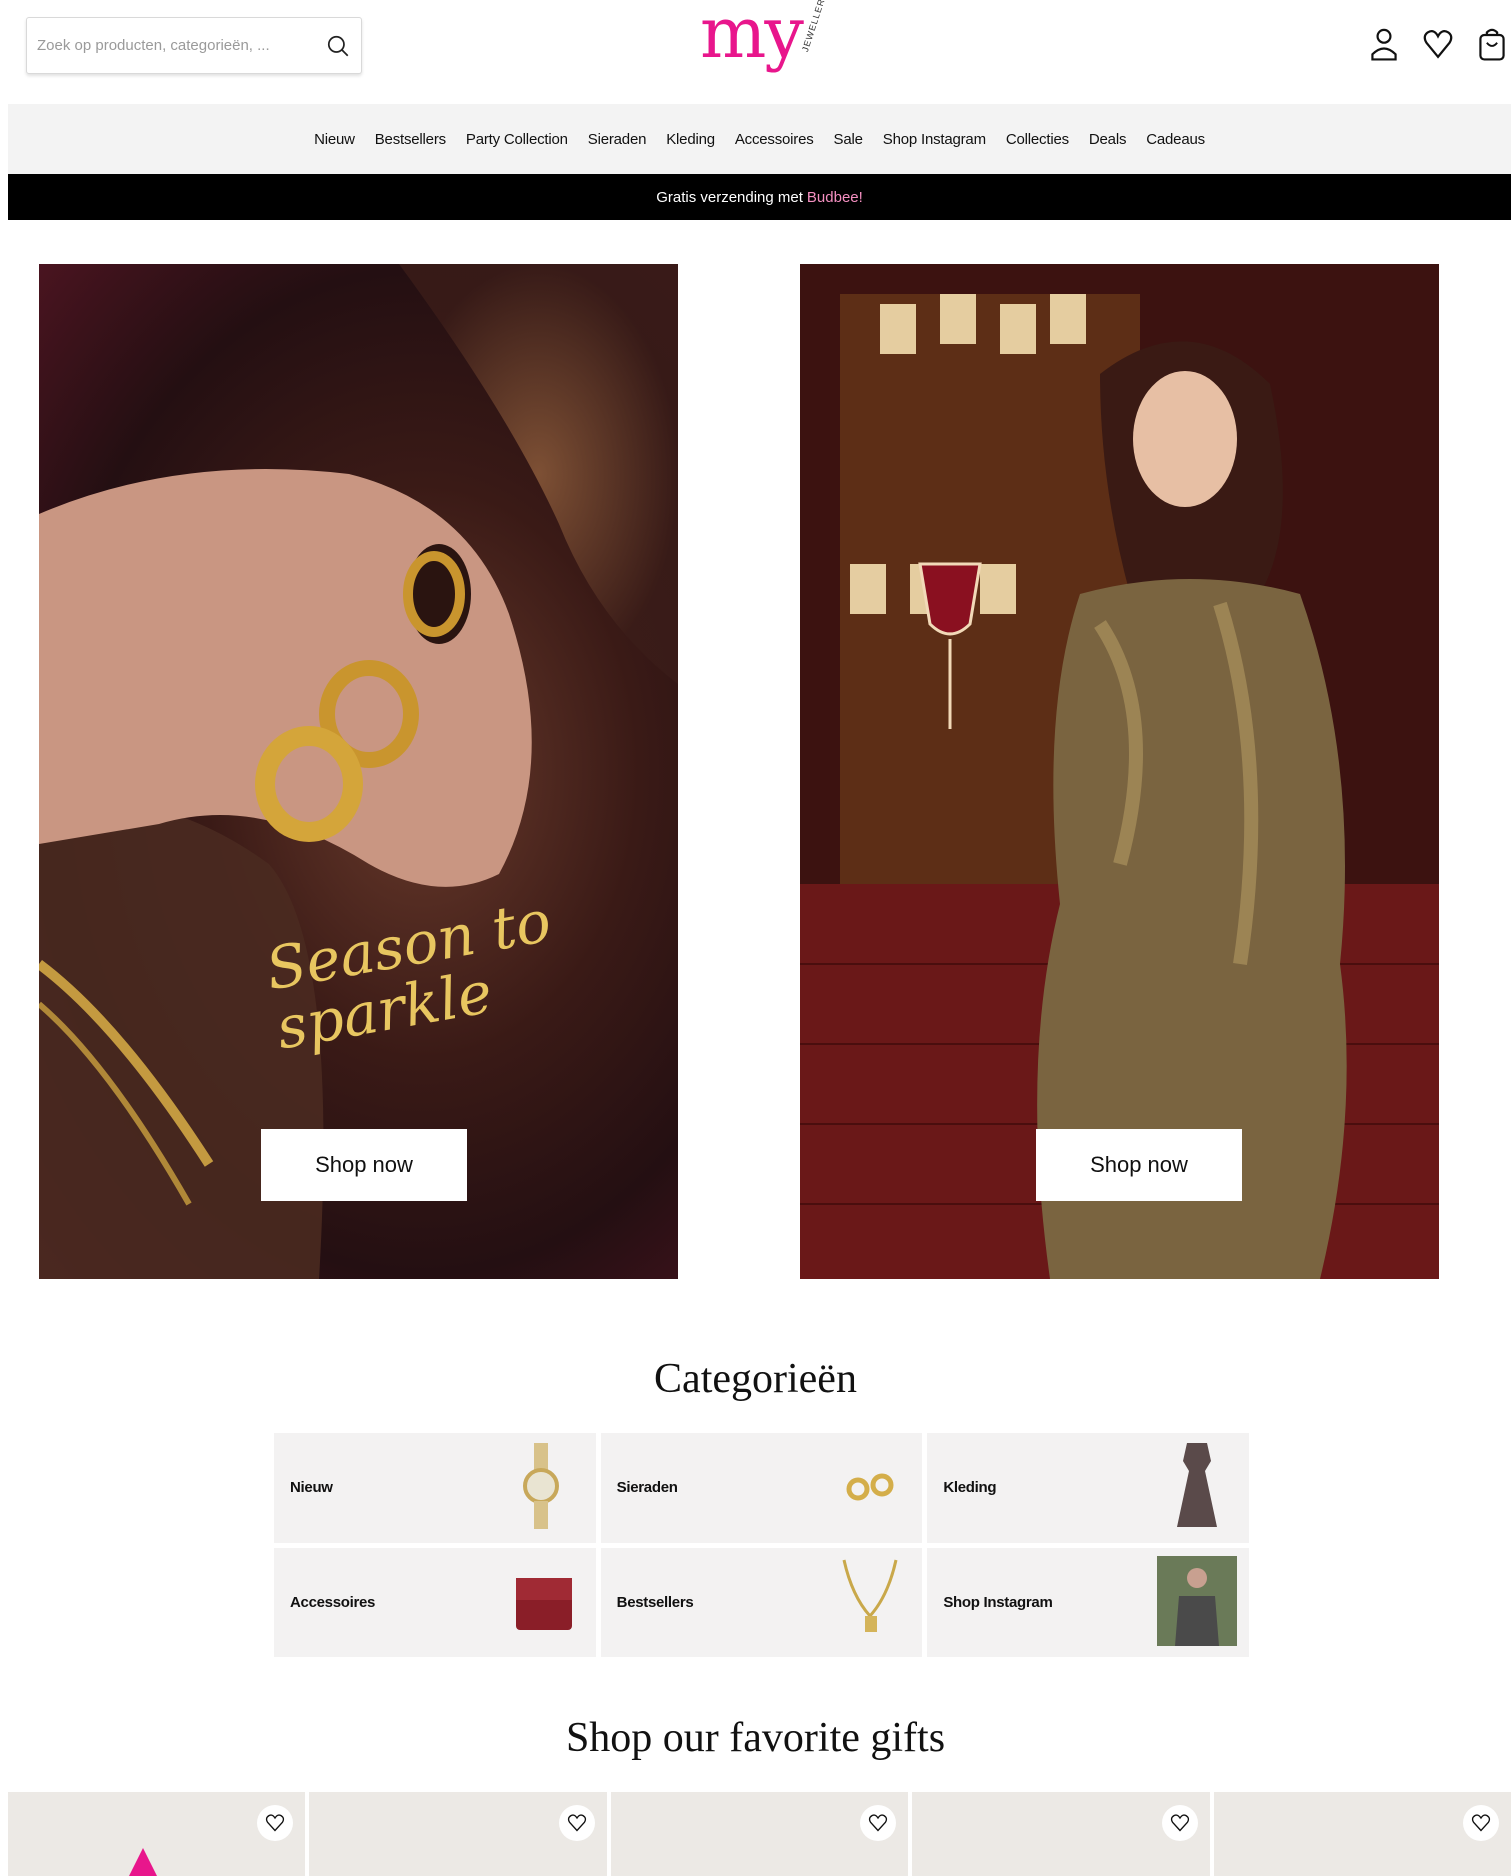  Describe the element at coordinates (435, 1488) in the screenshot. I see `category-tile-nieuw: Nieuw` at that location.